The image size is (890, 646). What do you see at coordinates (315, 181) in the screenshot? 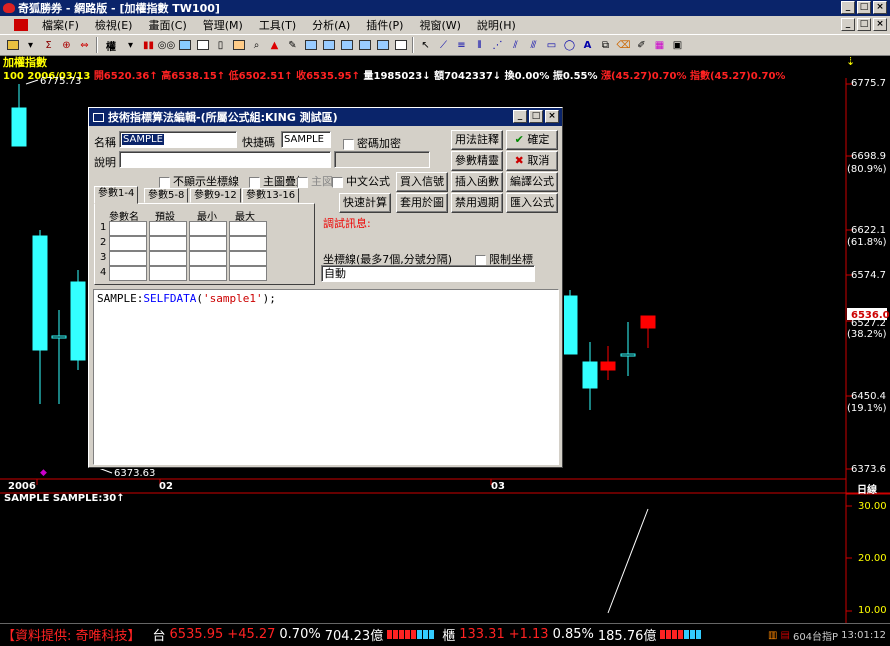
I see `main-chart-checkbox: 主図` at bounding box center [315, 181].